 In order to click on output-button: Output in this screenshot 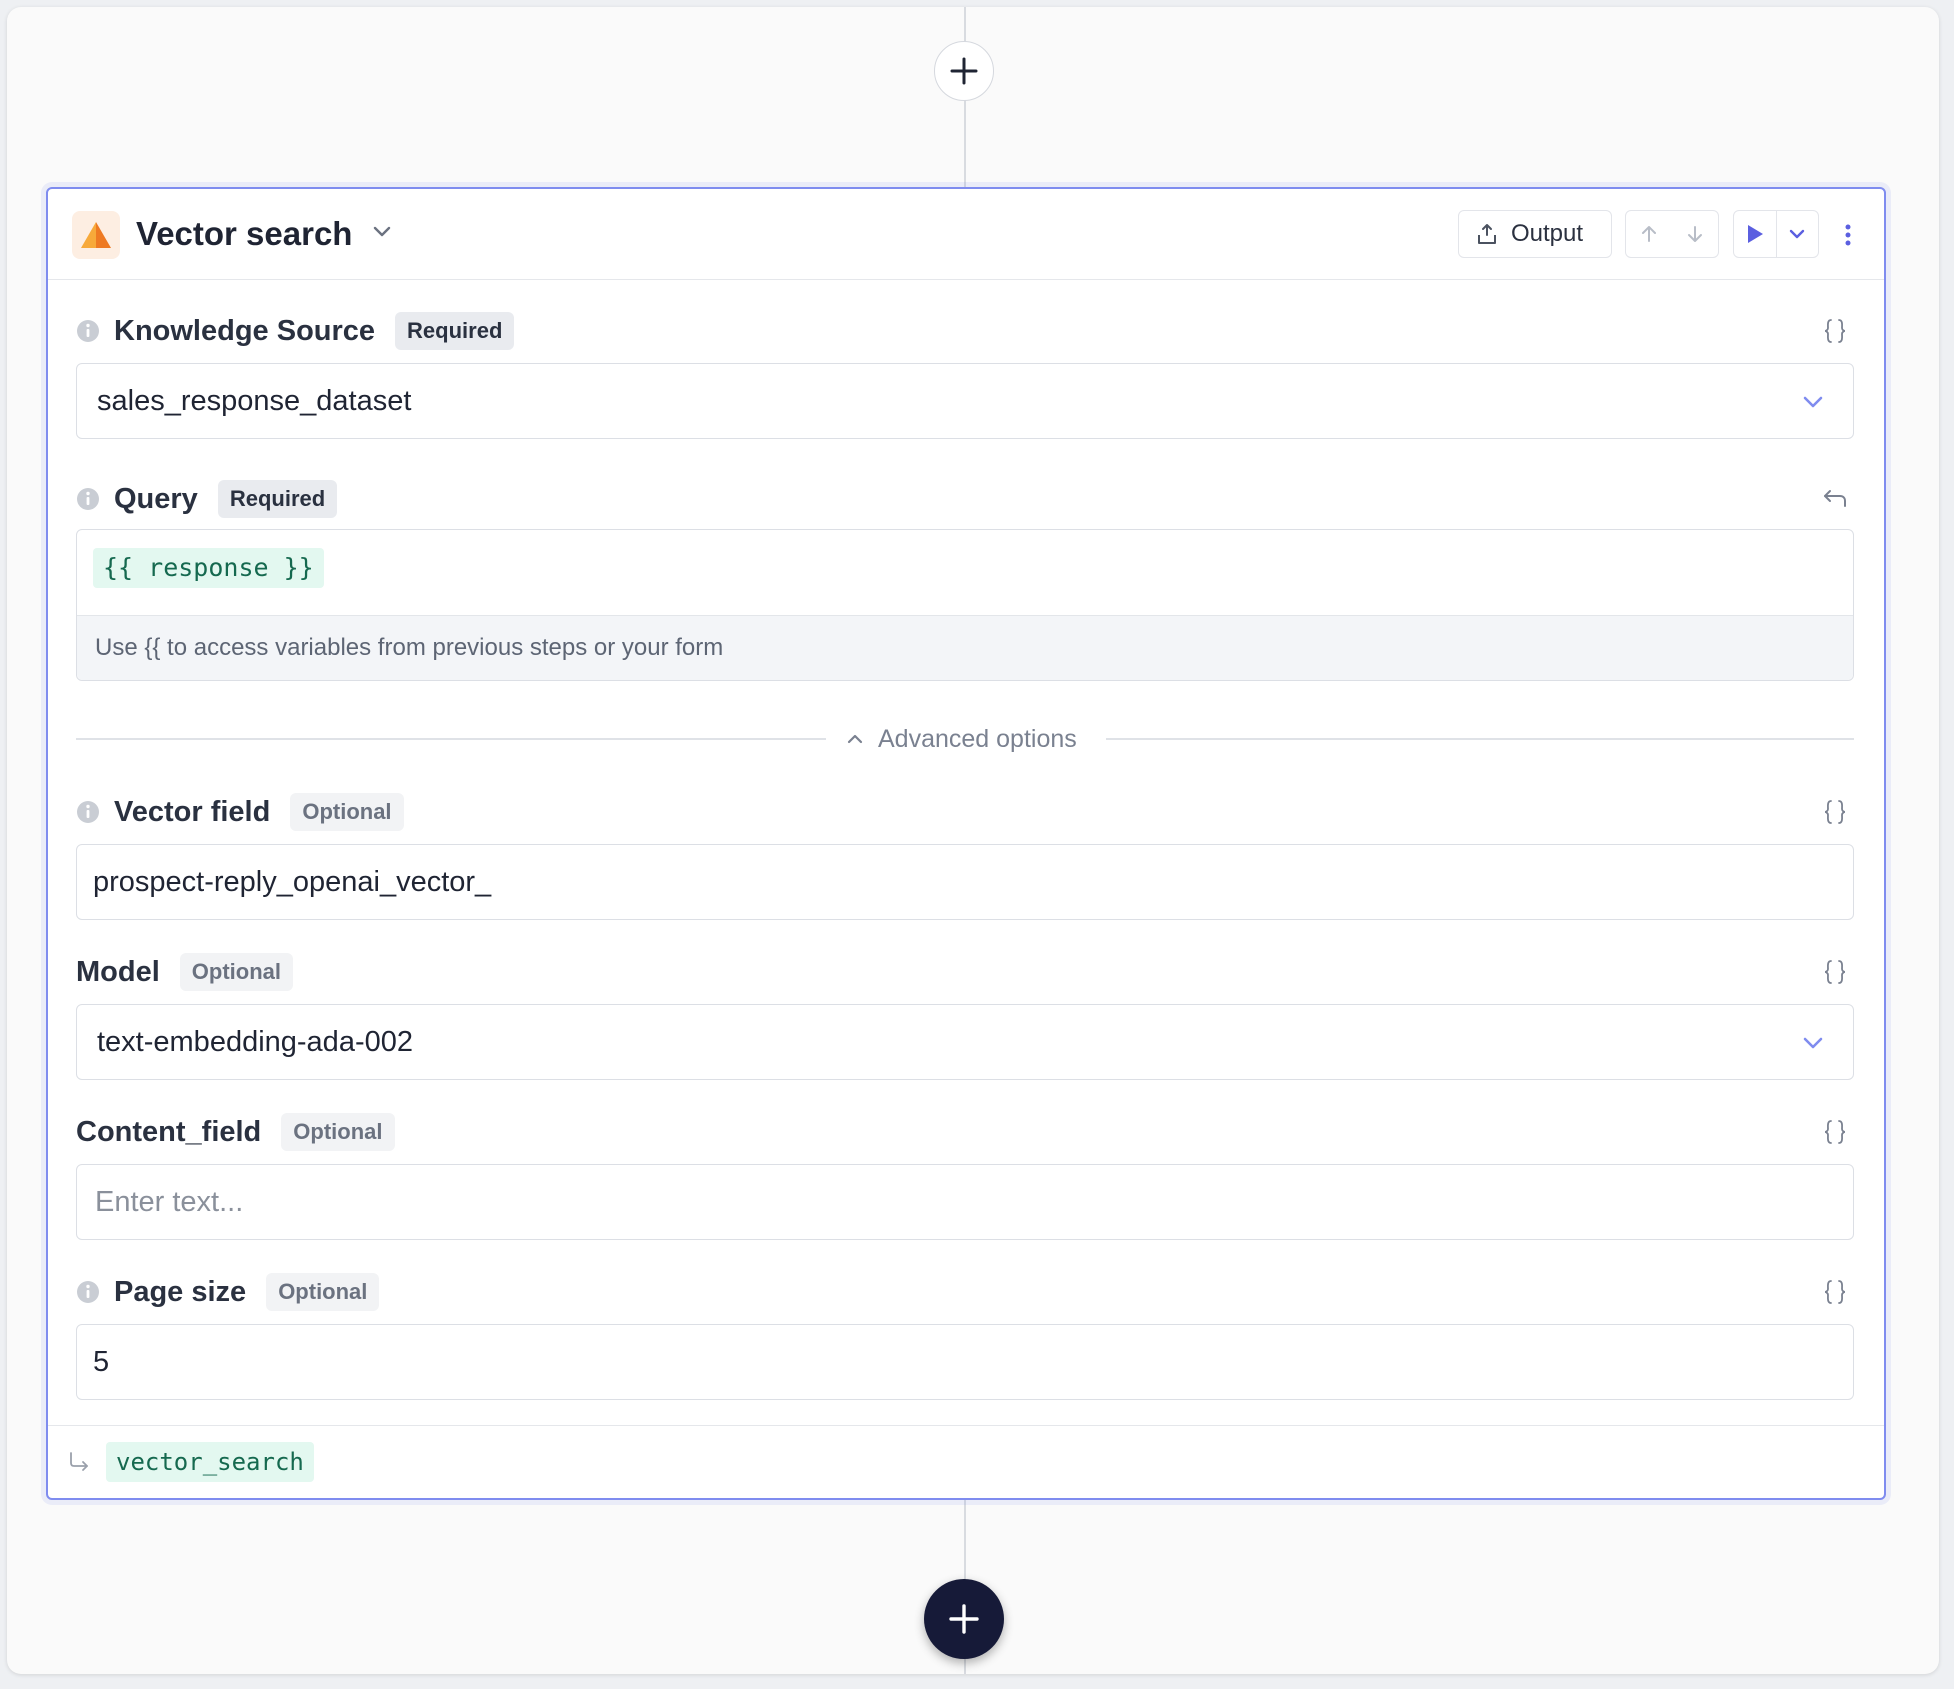, I will do `click(1535, 234)`.